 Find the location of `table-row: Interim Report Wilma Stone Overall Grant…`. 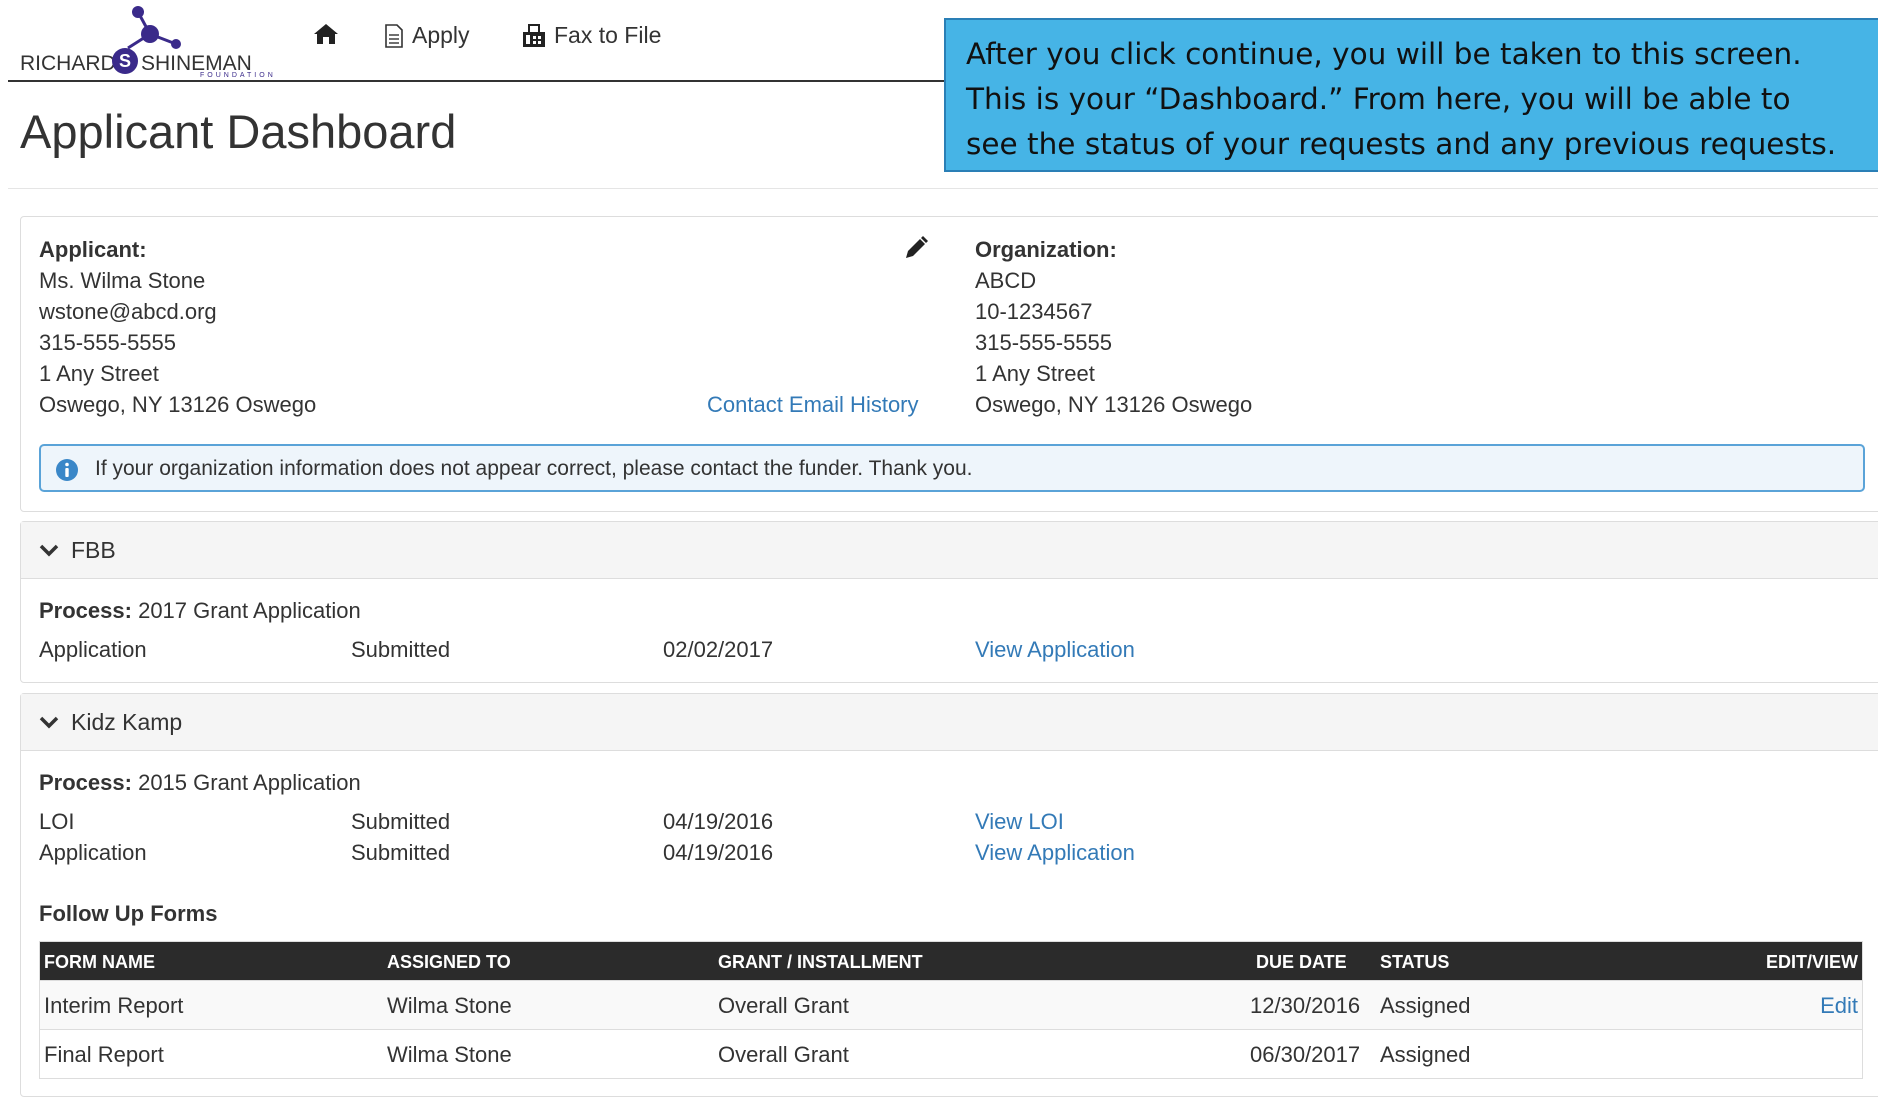

table-row: Interim Report Wilma Stone Overall Grant… is located at coordinates (951, 1004).